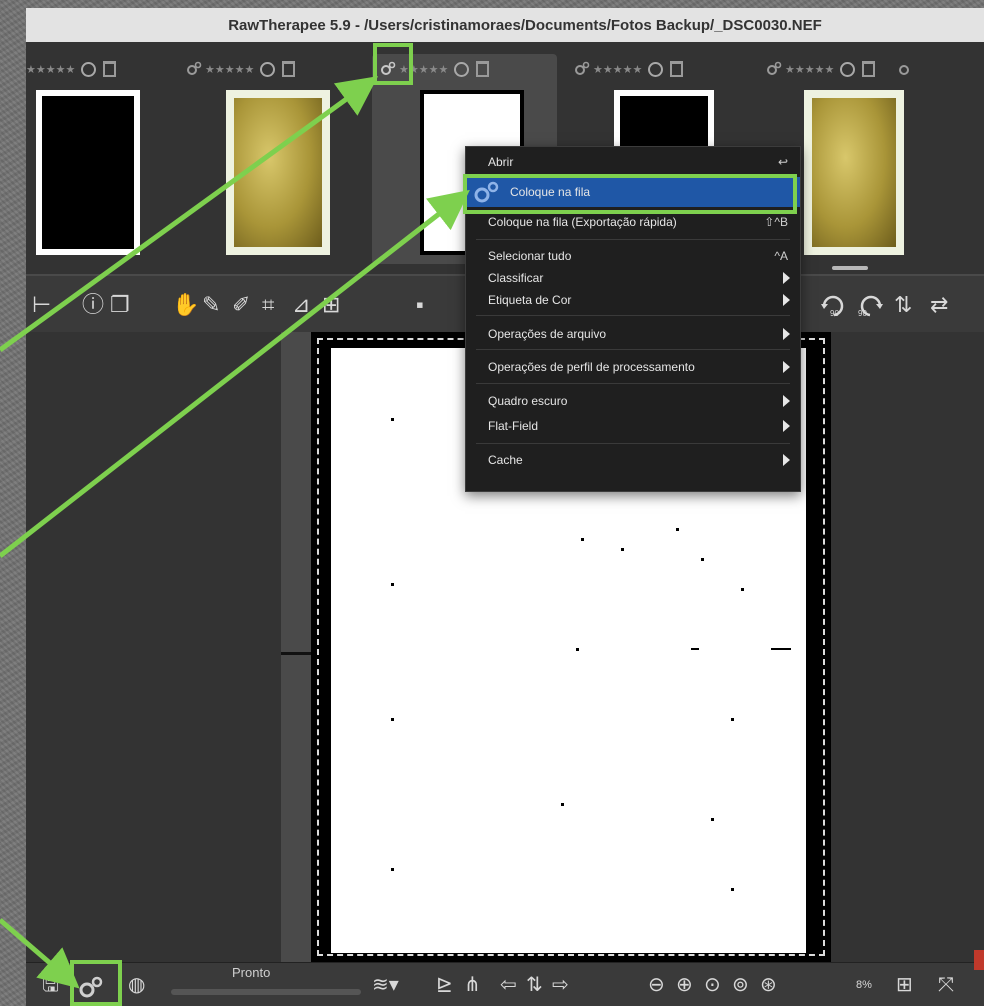 Image resolution: width=984 pixels, height=1006 pixels. Describe the element at coordinates (633, 162) in the screenshot. I see `menu-item-abrir: Abrir ↩` at that location.